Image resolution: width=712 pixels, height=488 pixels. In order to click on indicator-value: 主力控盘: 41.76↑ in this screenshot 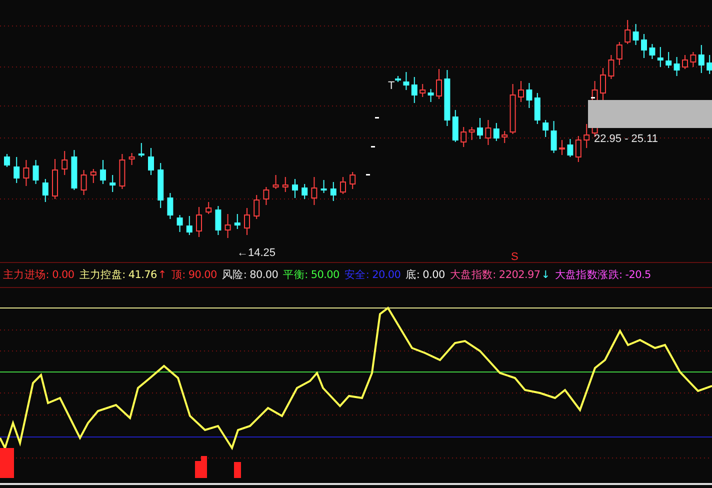, I will do `click(122, 275)`.